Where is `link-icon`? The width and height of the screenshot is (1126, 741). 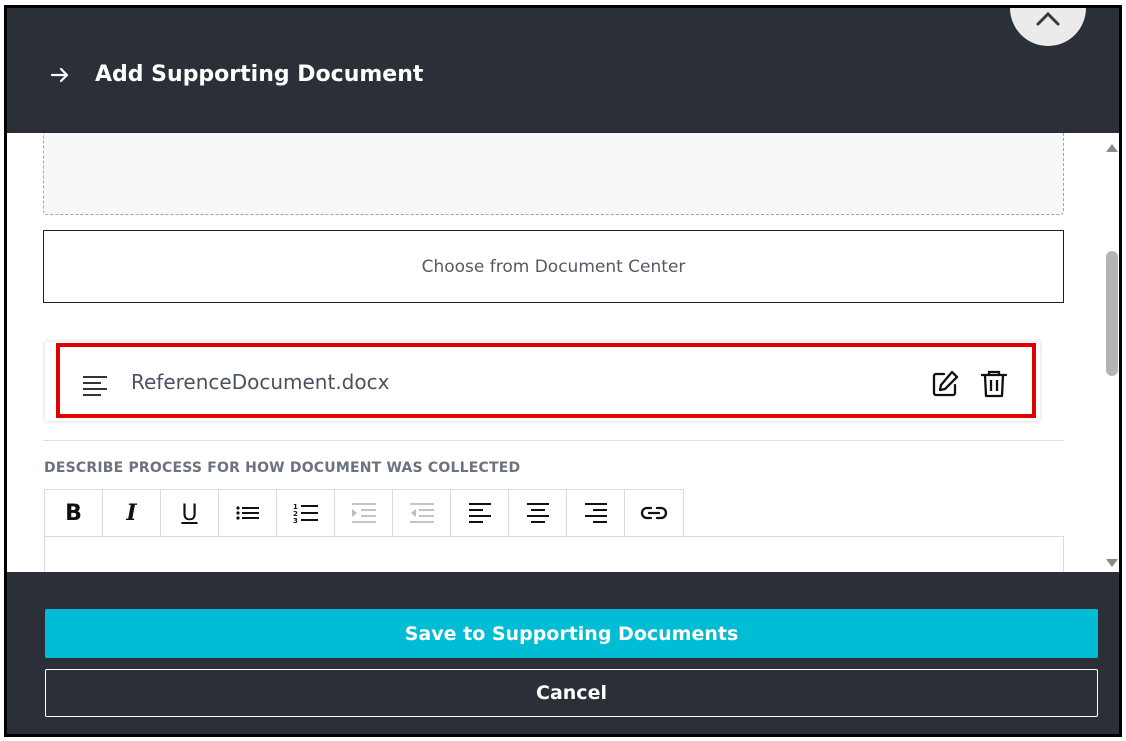 link-icon is located at coordinates (654, 513).